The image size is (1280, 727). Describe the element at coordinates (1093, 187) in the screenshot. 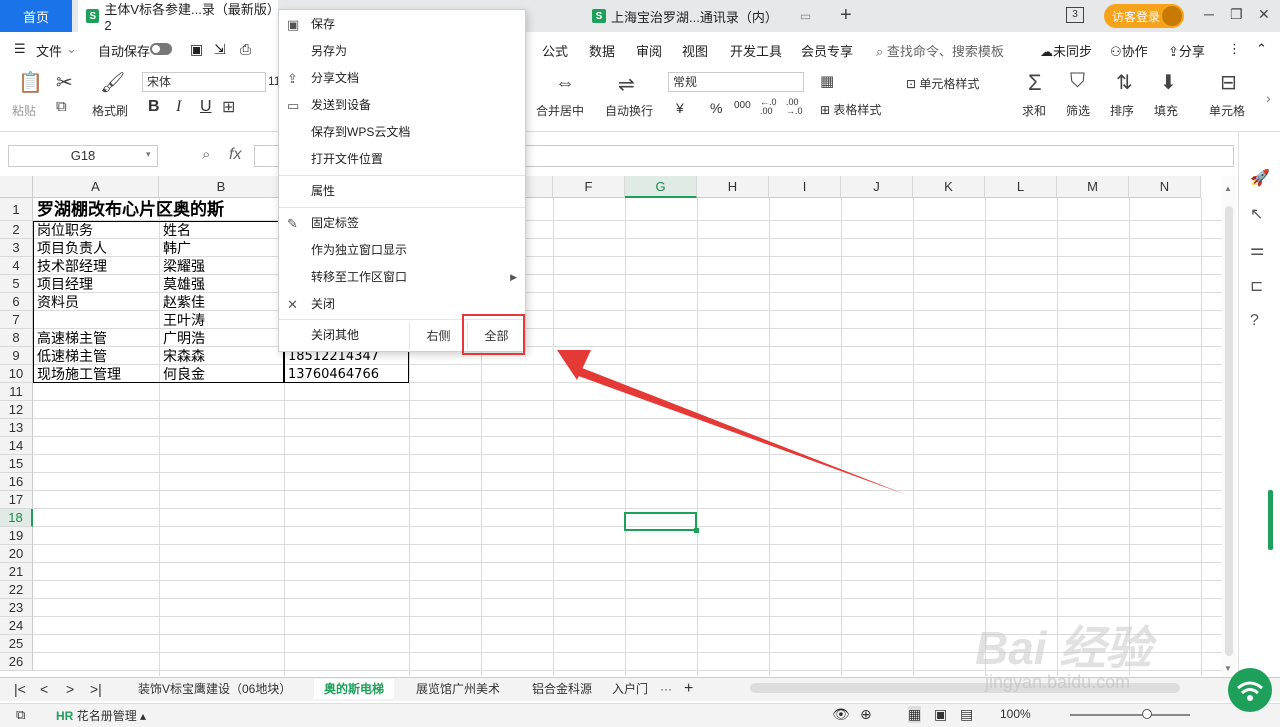

I see `column-header-m: M` at that location.